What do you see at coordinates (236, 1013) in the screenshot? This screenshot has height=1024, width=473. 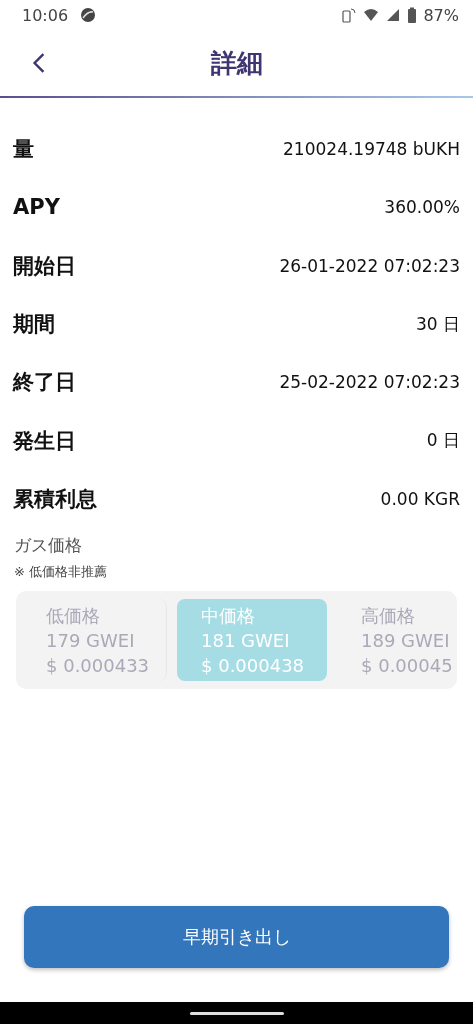 I see `home-indicator` at bounding box center [236, 1013].